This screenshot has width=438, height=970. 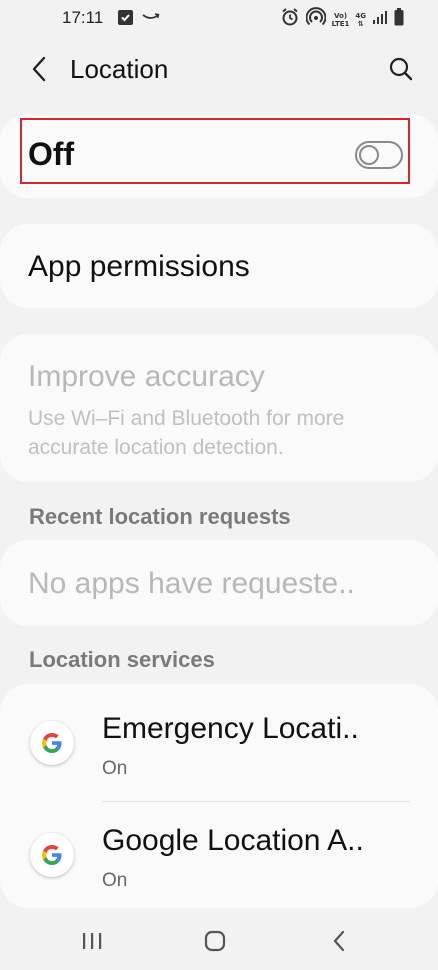 What do you see at coordinates (125, 17) in the screenshot?
I see `checkbox-icon` at bounding box center [125, 17].